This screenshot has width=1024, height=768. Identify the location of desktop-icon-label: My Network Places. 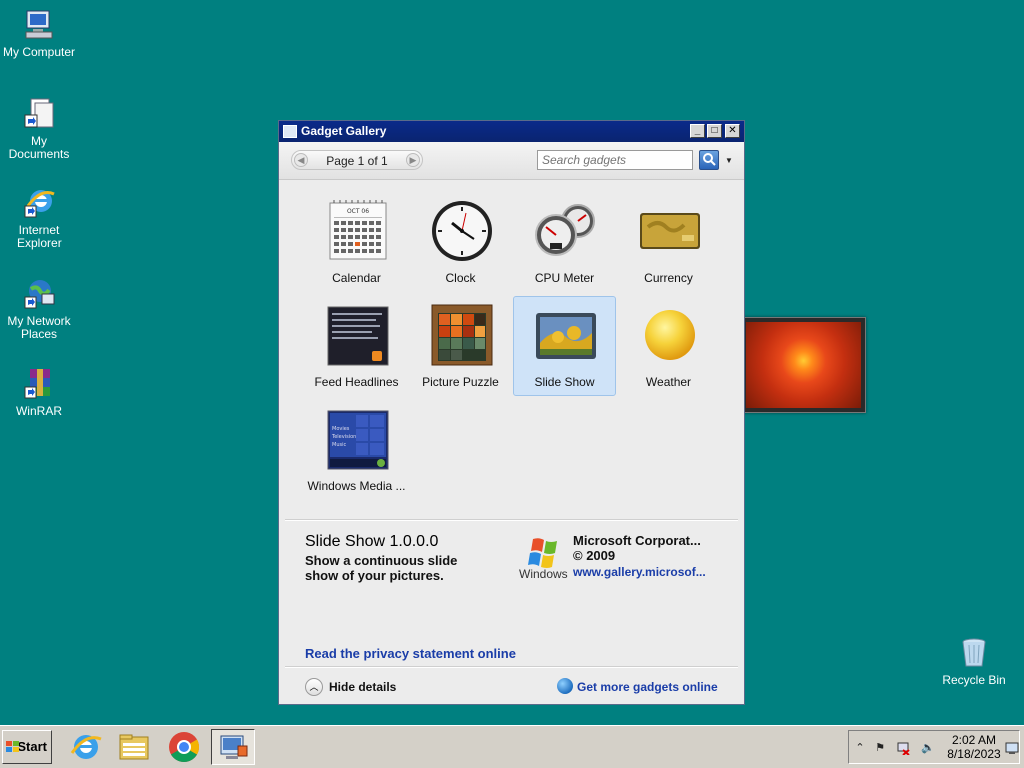
(39, 327).